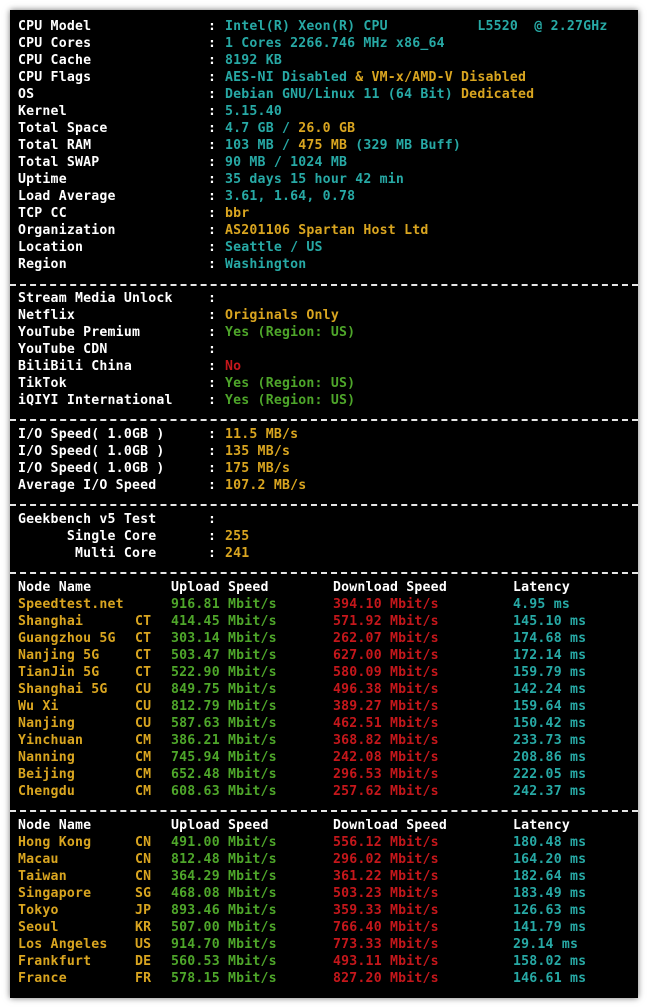 This screenshot has height=1008, width=648. Describe the element at coordinates (143, 961) in the screenshot. I see `speed_intl-isp: DE` at that location.